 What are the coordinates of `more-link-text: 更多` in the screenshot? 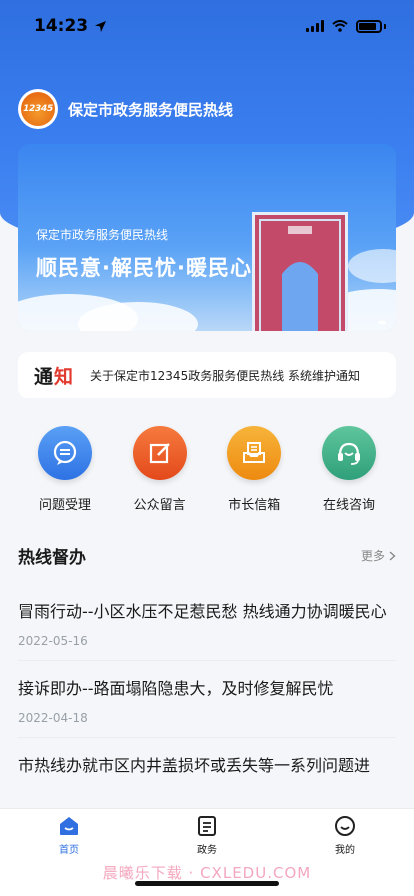 It's located at (372, 556).